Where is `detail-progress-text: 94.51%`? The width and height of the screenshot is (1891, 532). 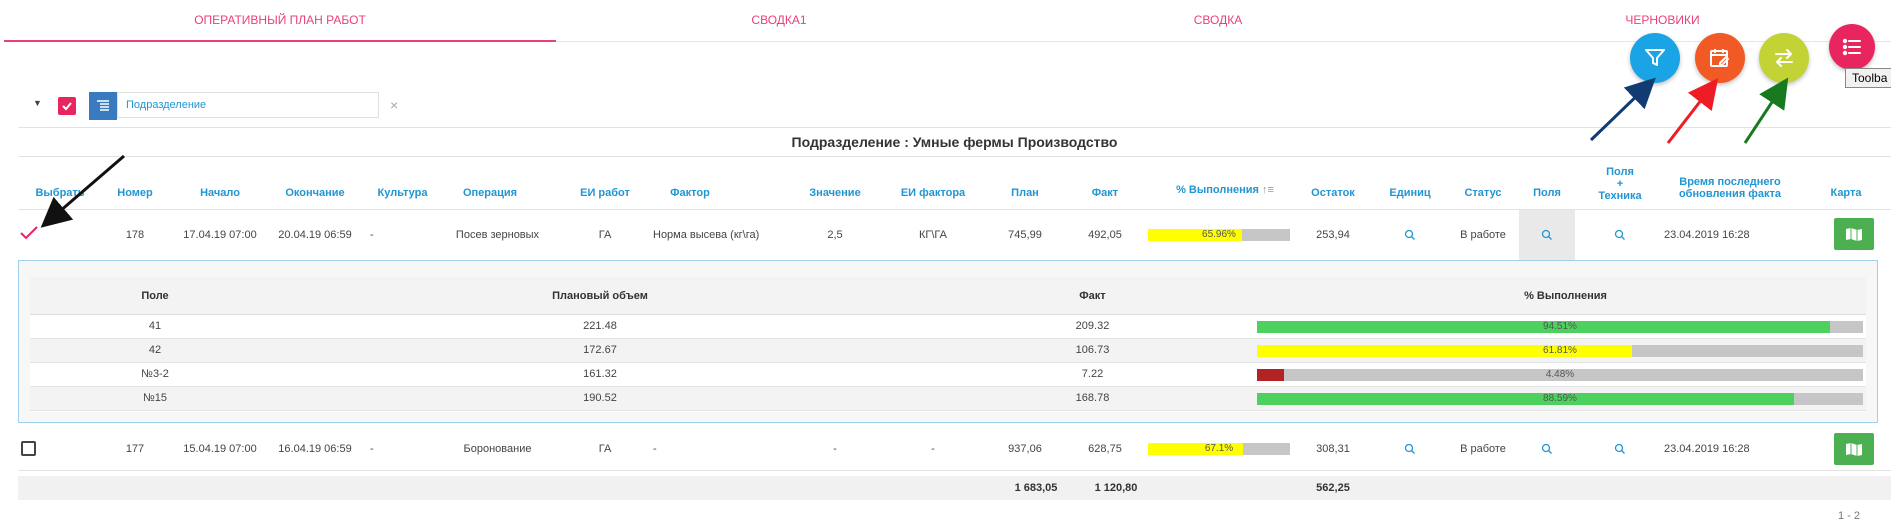 detail-progress-text: 94.51% is located at coordinates (1560, 326).